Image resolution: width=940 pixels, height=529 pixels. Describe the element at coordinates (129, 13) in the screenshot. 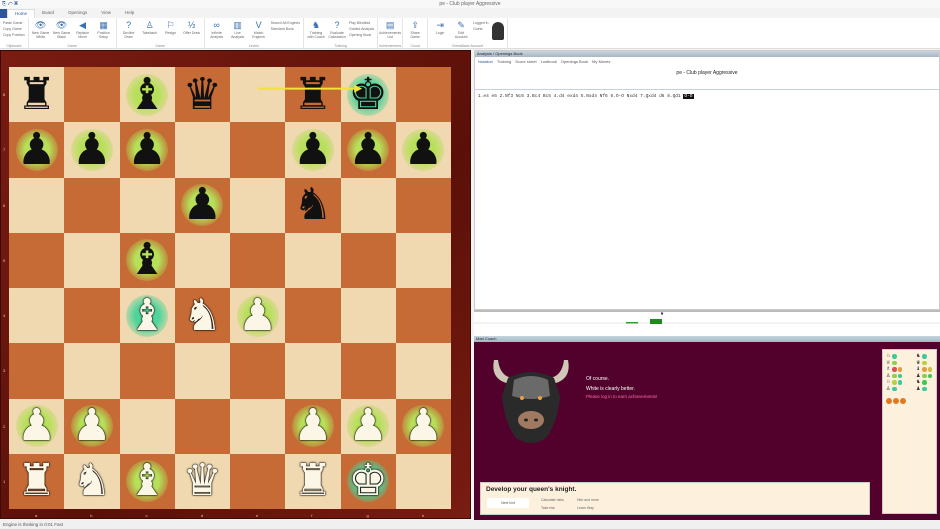

I see `tab-help: Help` at that location.